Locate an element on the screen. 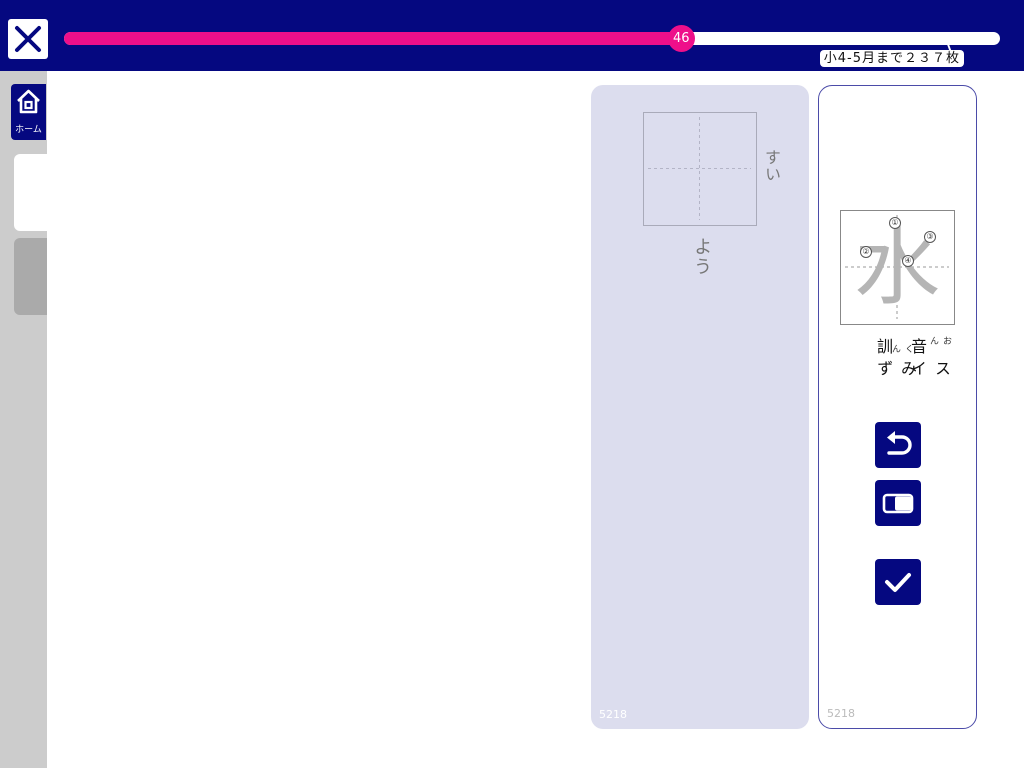 The height and width of the screenshot is (768, 1024). reading-okurigana: よう is located at coordinates (701, 257).